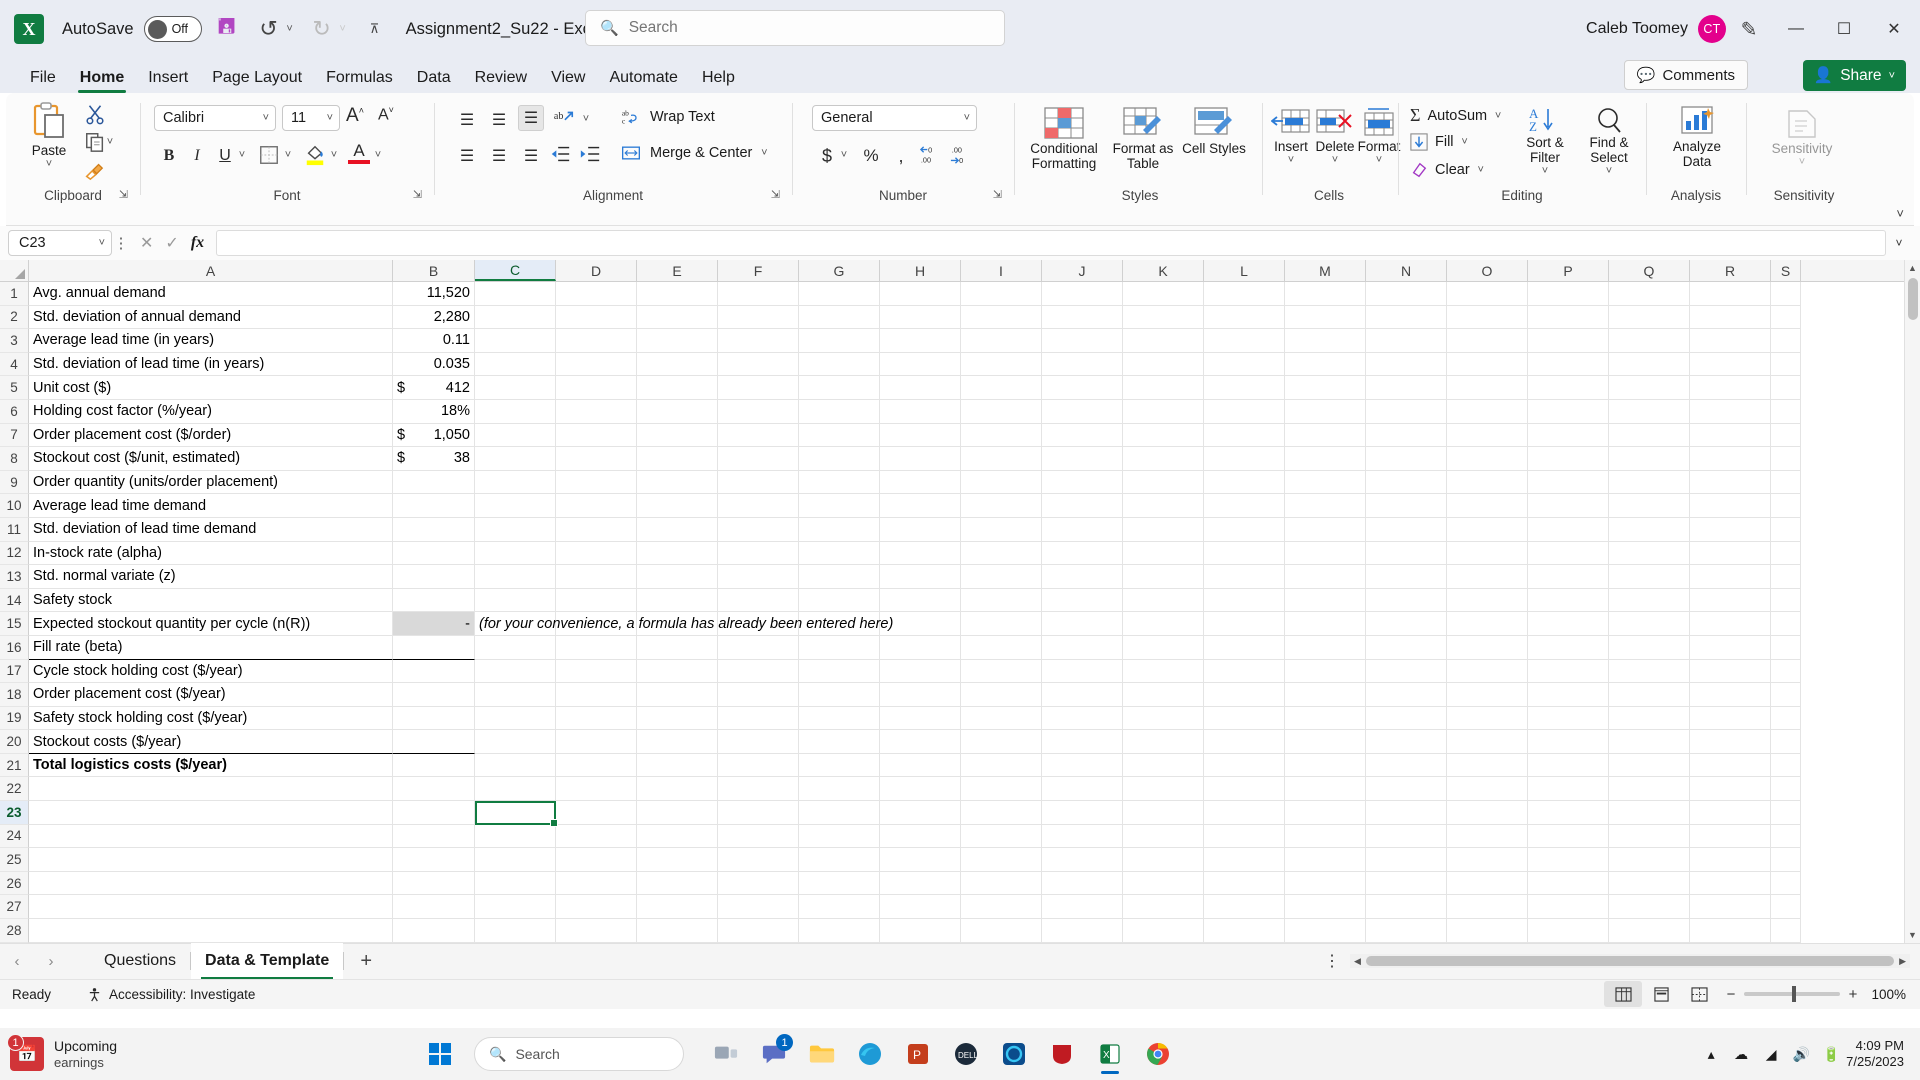  Describe the element at coordinates (677, 813) in the screenshot. I see `cell-E23` at that location.